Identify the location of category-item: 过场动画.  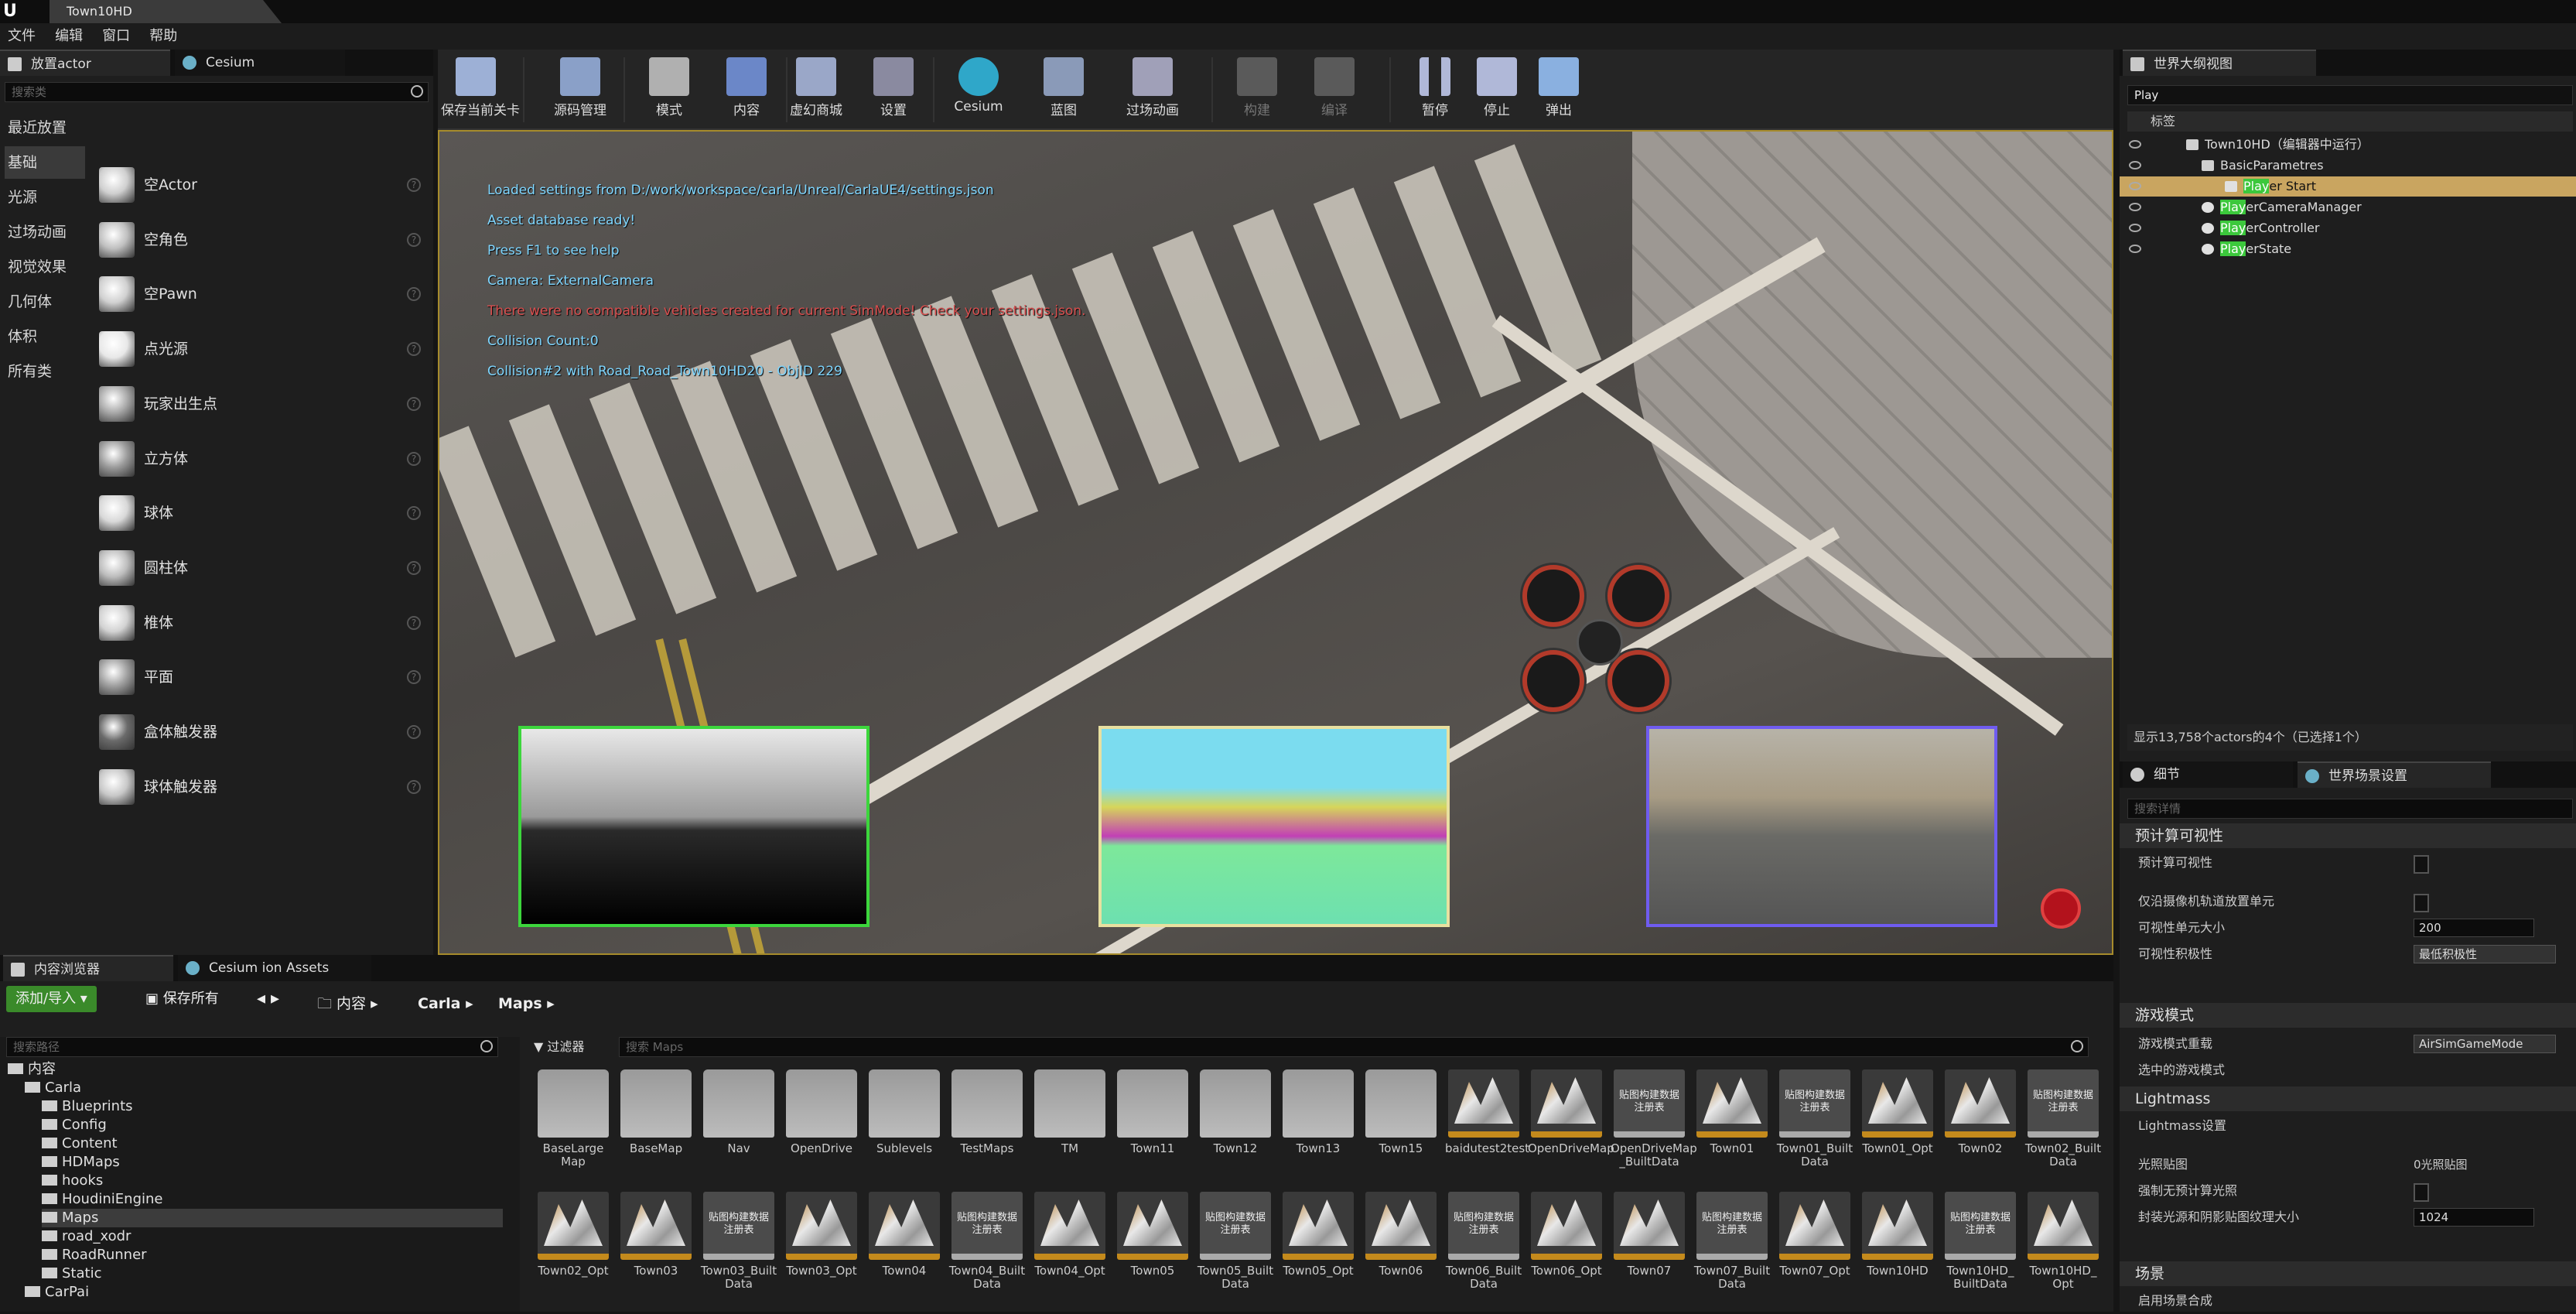
(45, 232).